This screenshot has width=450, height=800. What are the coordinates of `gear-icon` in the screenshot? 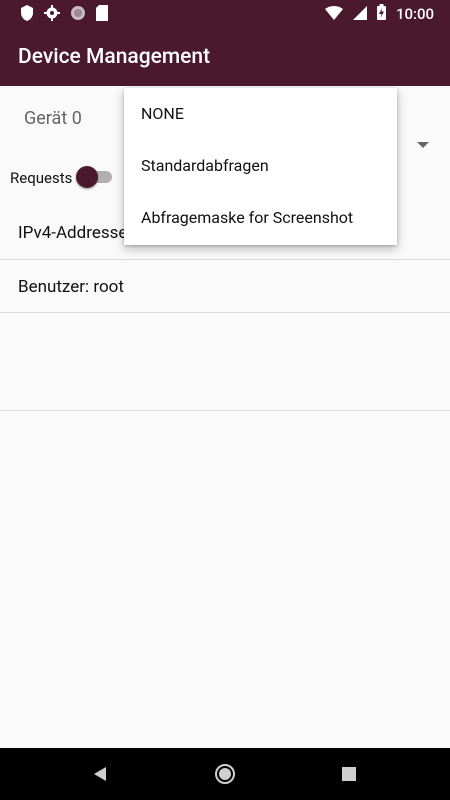 It's located at (52, 15).